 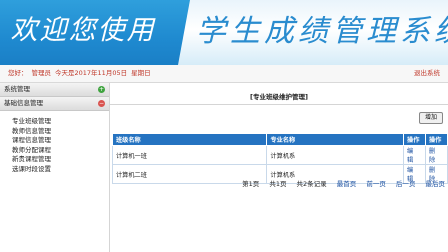 I want to click on total-records: 共2条记录, so click(x=311, y=184).